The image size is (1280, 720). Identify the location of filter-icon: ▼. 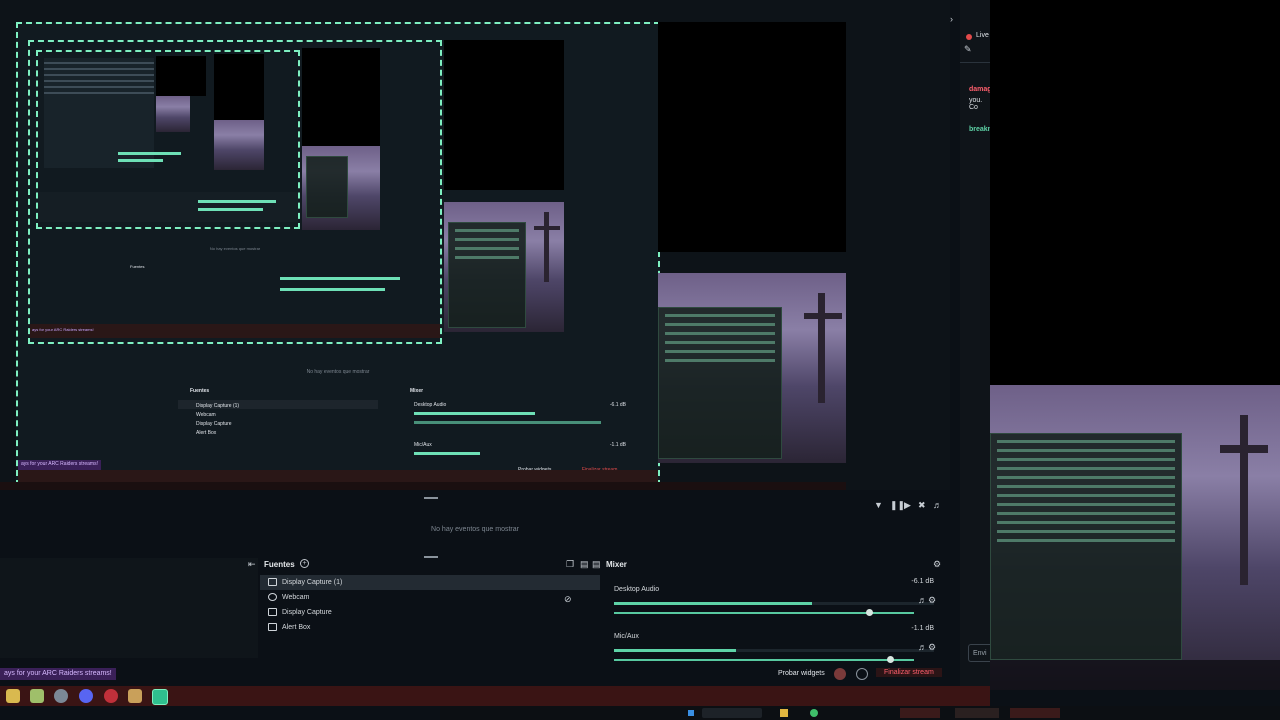
(878, 505).